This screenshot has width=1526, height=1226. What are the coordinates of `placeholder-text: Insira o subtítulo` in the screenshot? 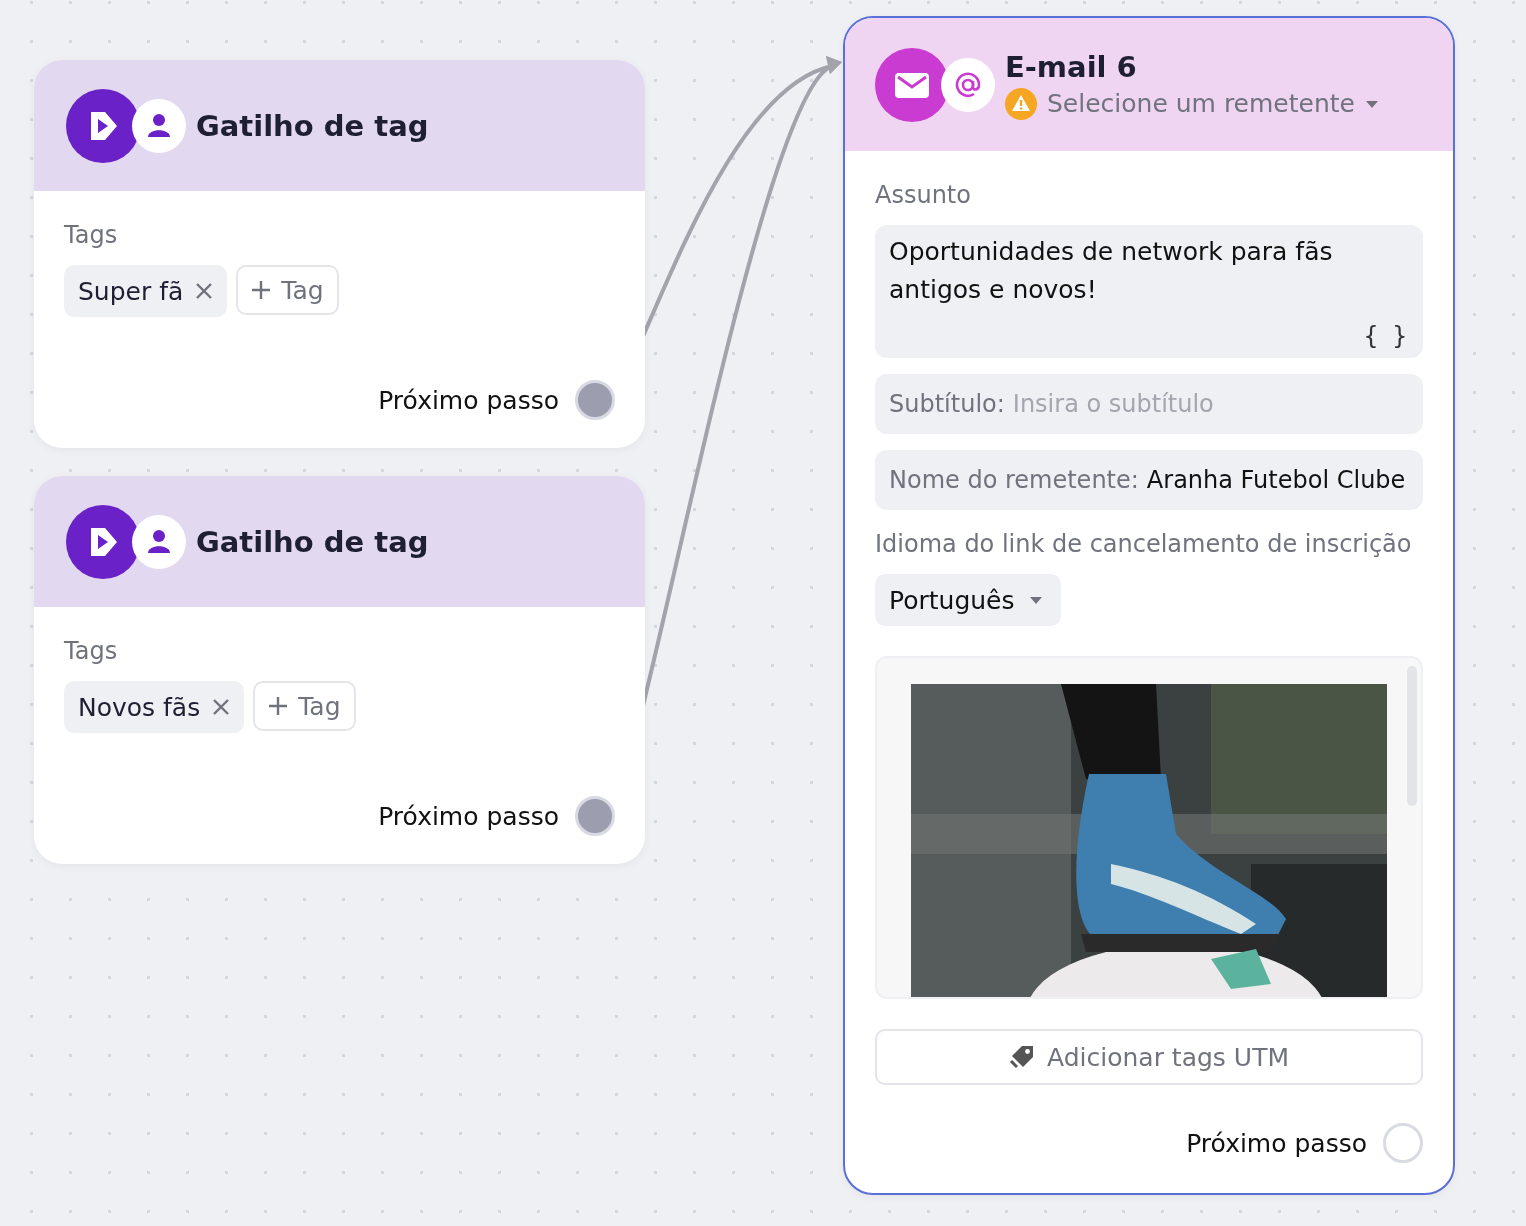 It's located at (1113, 404).